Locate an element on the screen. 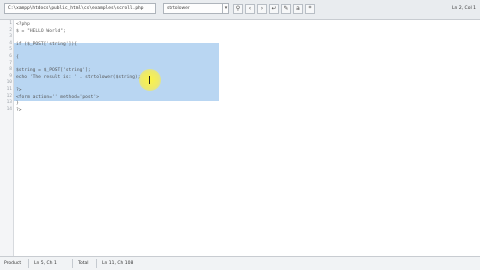 The image size is (480, 270). status-total: Total is located at coordinates (83, 263).